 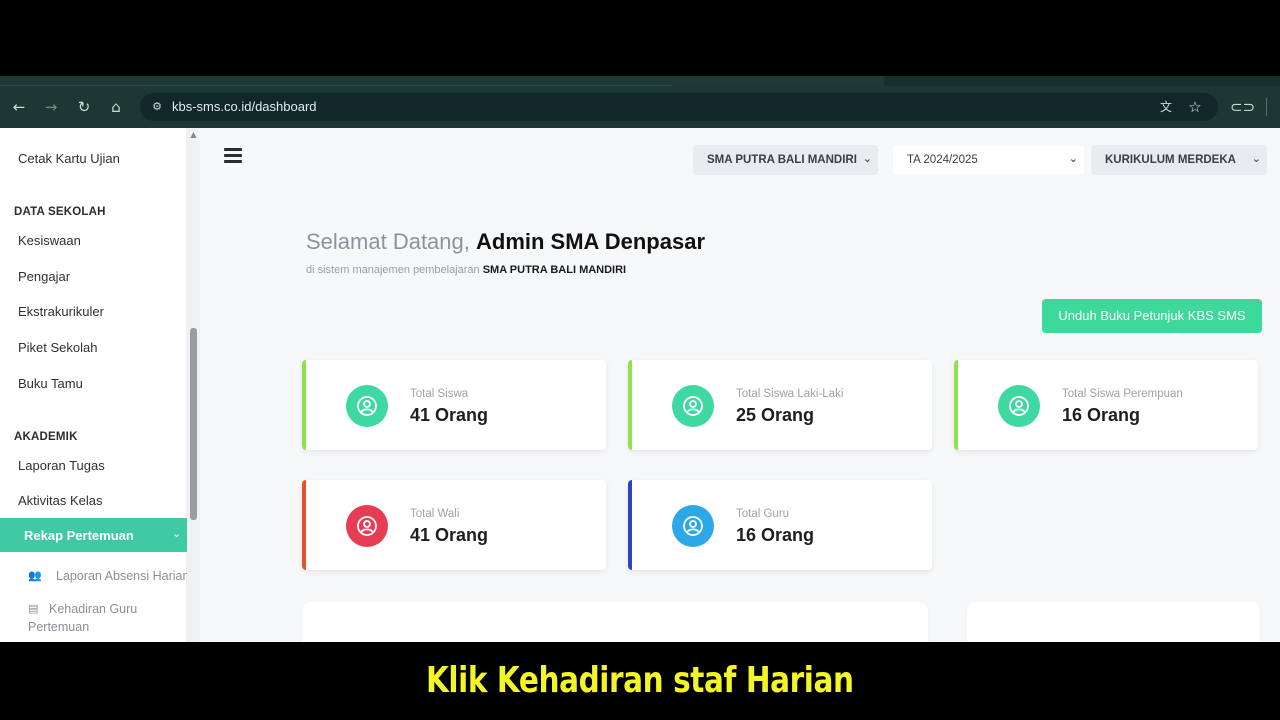 I want to click on side-panel, so click(x=1113, y=622).